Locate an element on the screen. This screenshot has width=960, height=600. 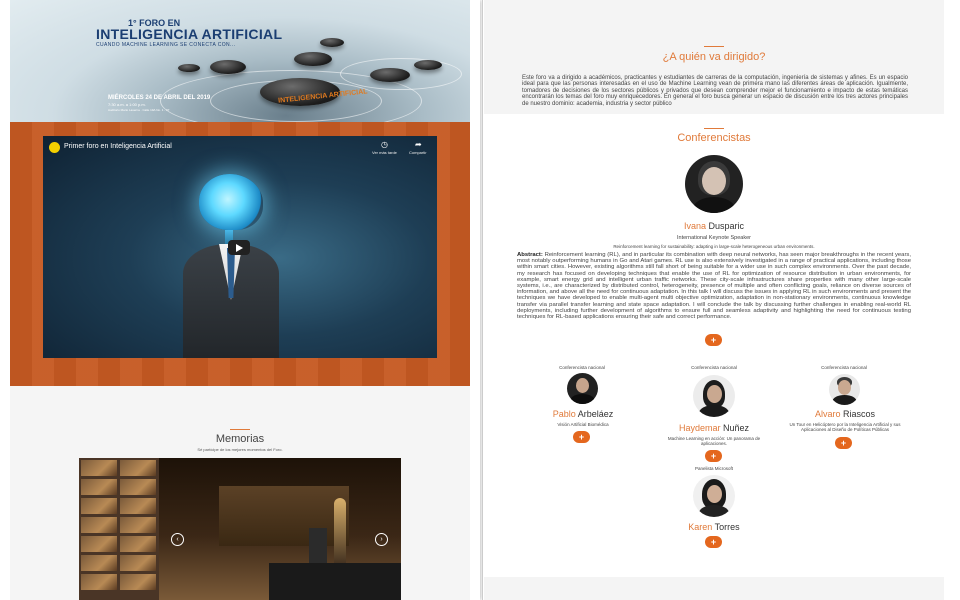
haydemar-more-button: + is located at coordinates (713, 456).